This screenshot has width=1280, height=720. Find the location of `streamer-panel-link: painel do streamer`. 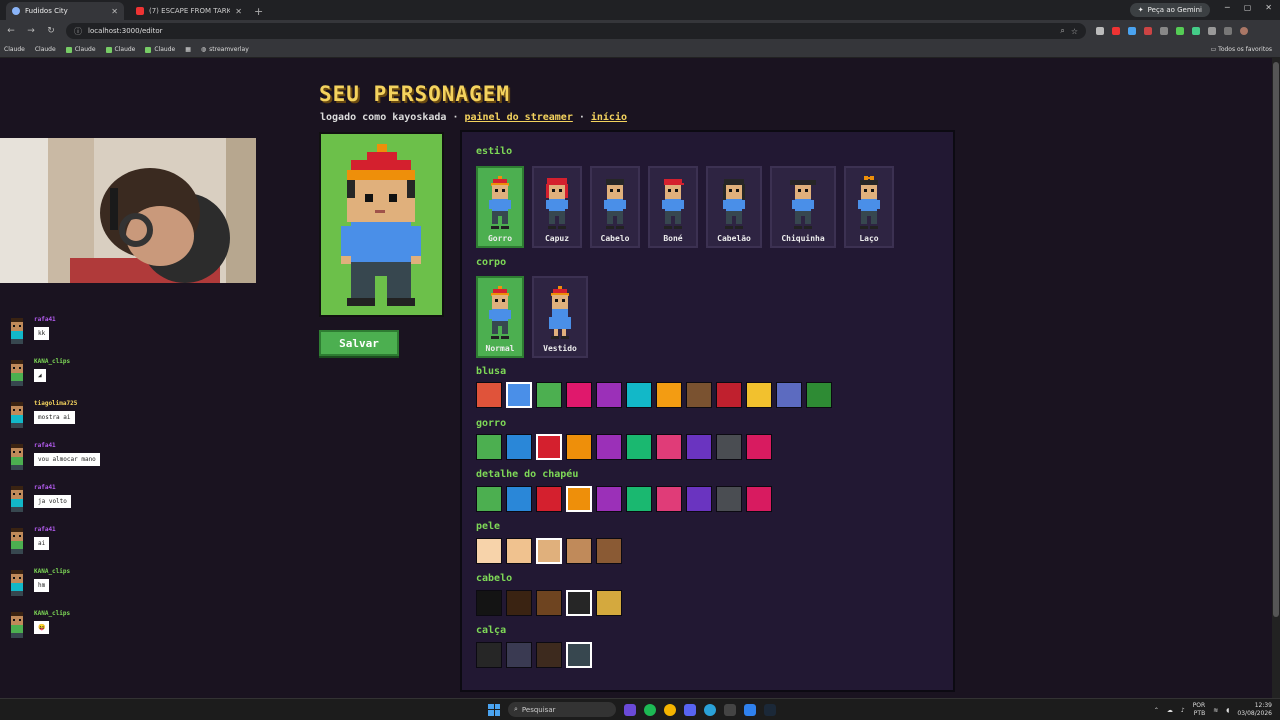

streamer-panel-link: painel do streamer is located at coordinates (518, 117).